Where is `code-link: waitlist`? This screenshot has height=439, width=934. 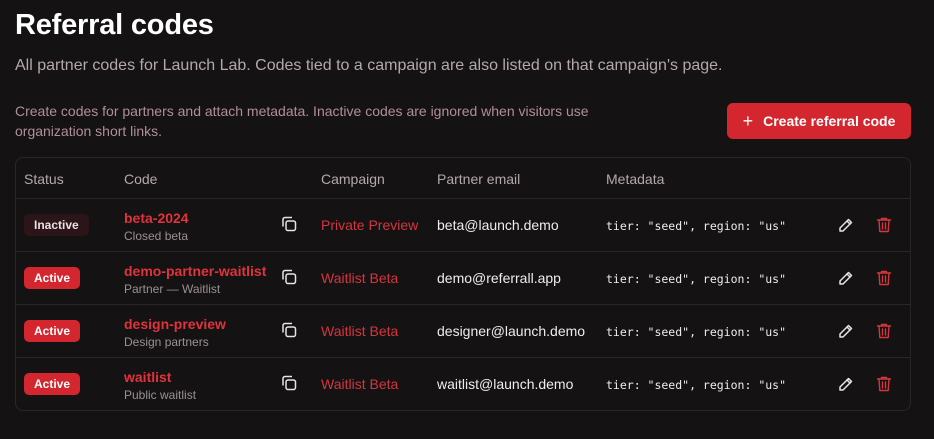 code-link: waitlist is located at coordinates (147, 377).